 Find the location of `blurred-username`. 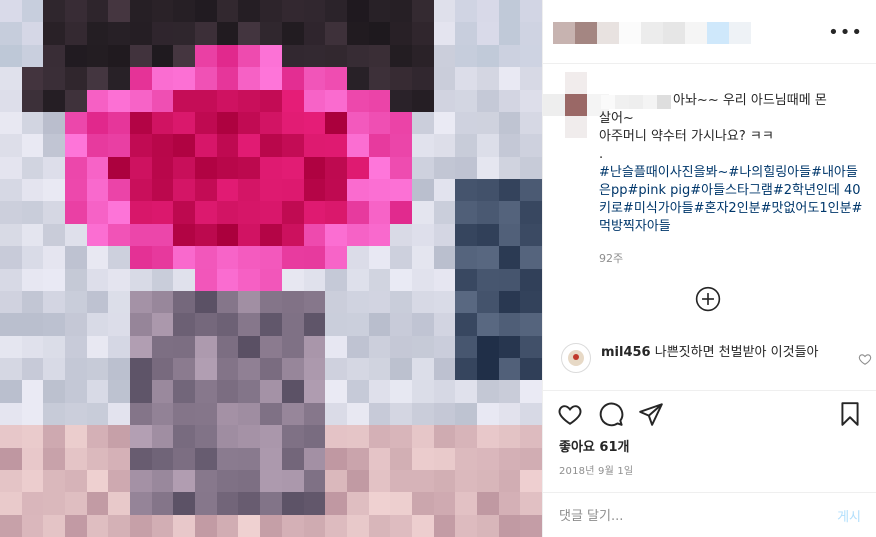

blurred-username is located at coordinates (652, 33).